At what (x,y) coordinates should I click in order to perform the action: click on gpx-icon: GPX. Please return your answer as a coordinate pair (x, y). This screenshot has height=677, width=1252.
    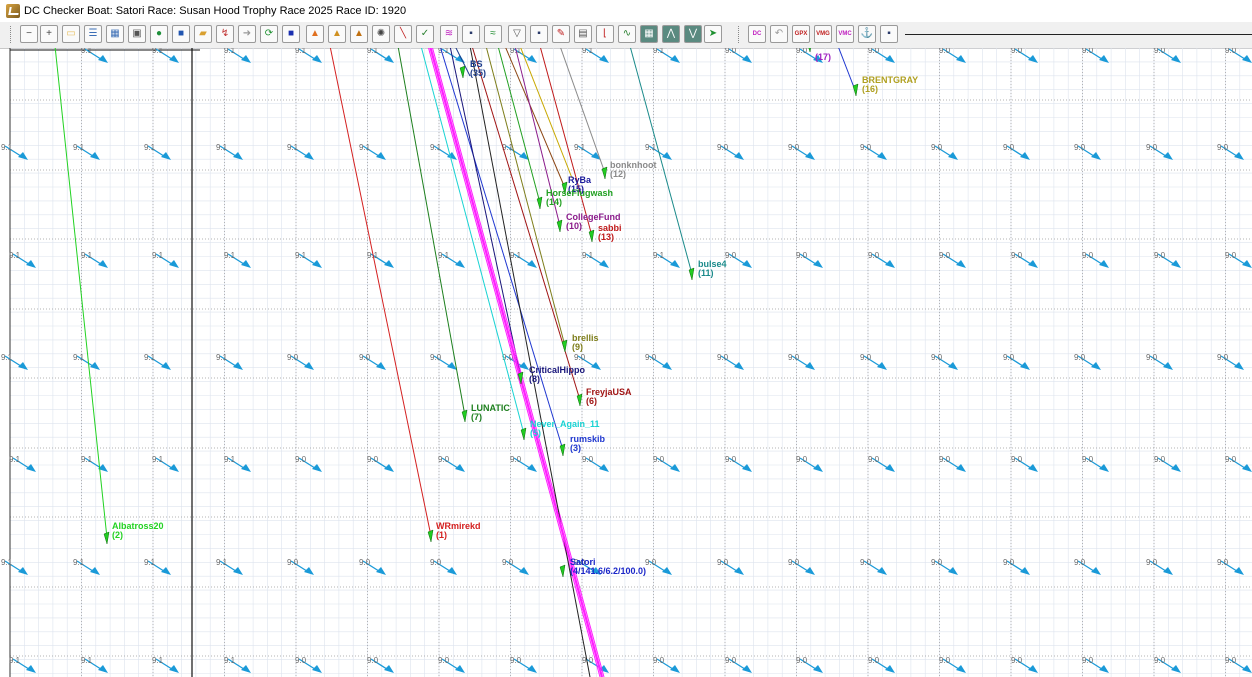
    Looking at the image, I should click on (801, 34).